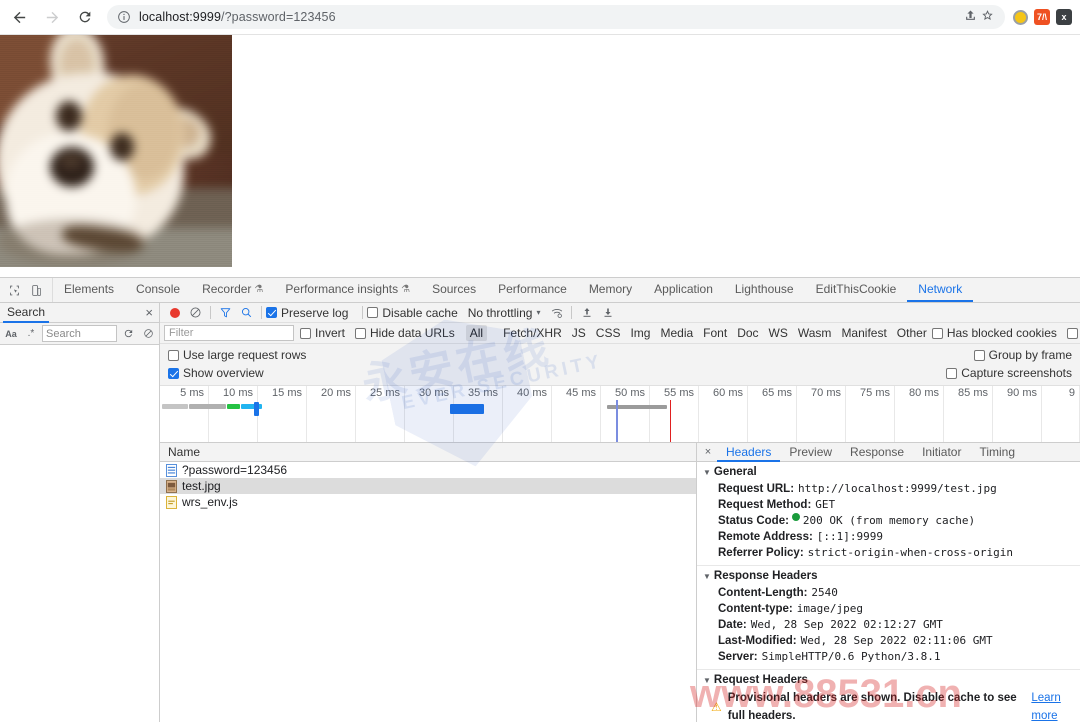 This screenshot has width=1080, height=722. Describe the element at coordinates (158, 290) in the screenshot. I see `tab-console: Console` at that location.